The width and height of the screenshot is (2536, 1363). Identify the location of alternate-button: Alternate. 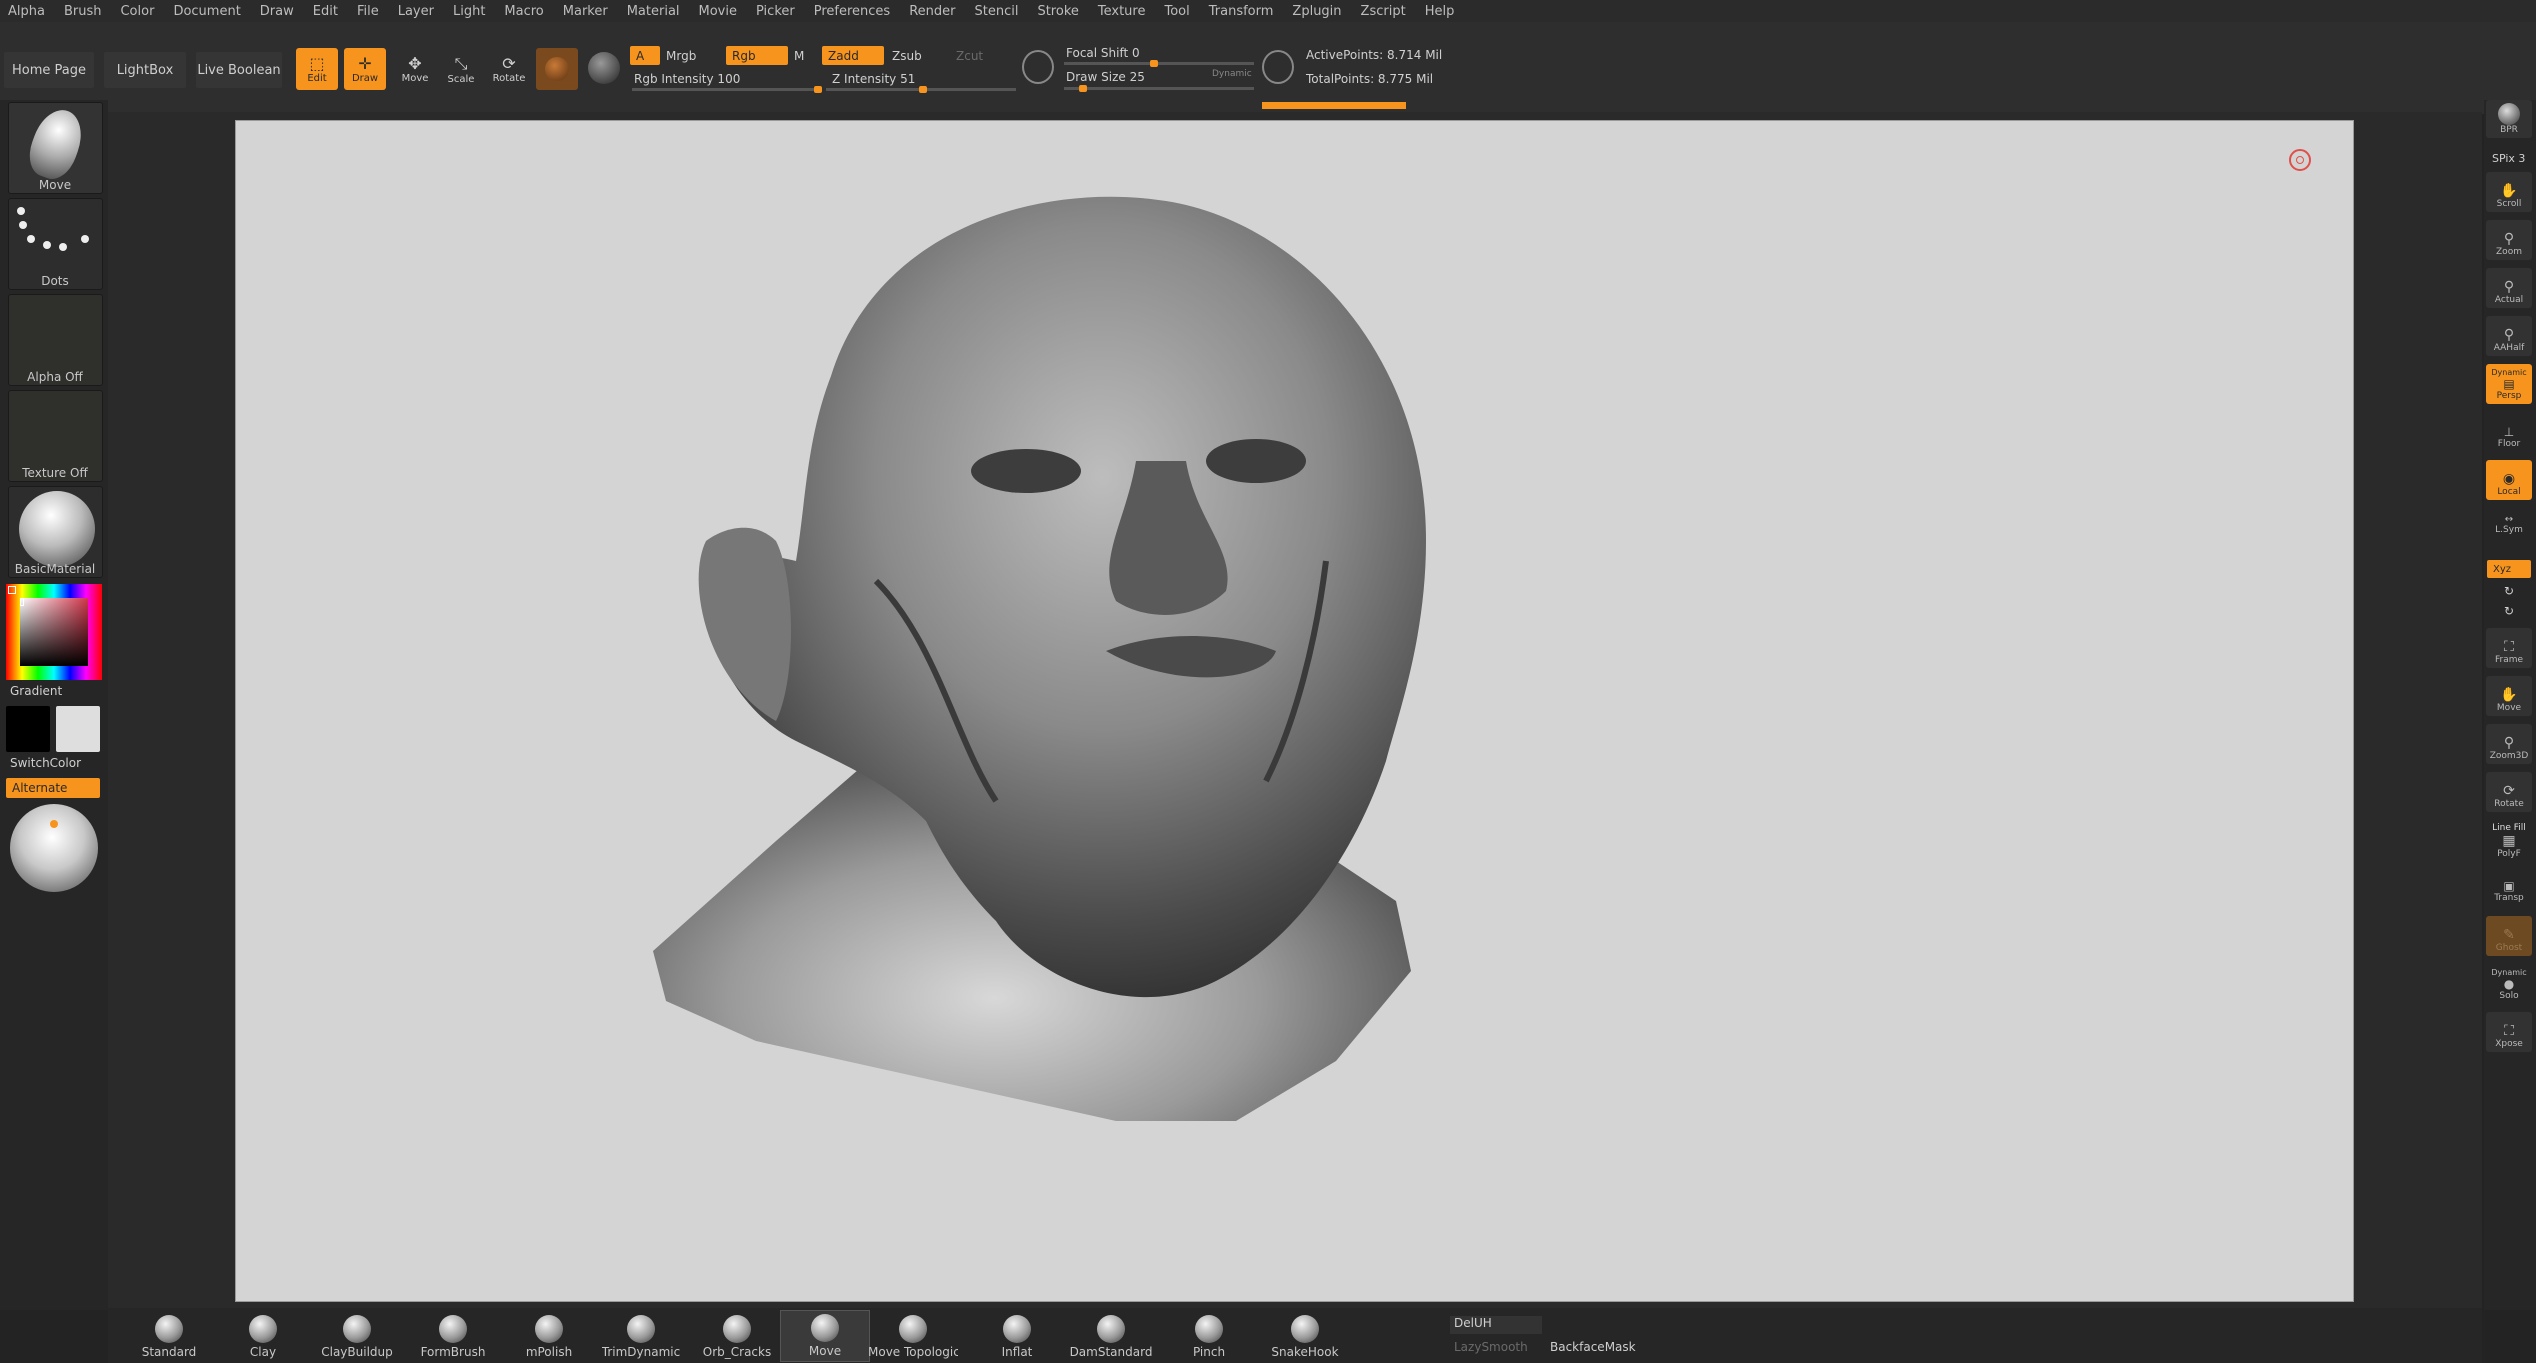
(53, 788).